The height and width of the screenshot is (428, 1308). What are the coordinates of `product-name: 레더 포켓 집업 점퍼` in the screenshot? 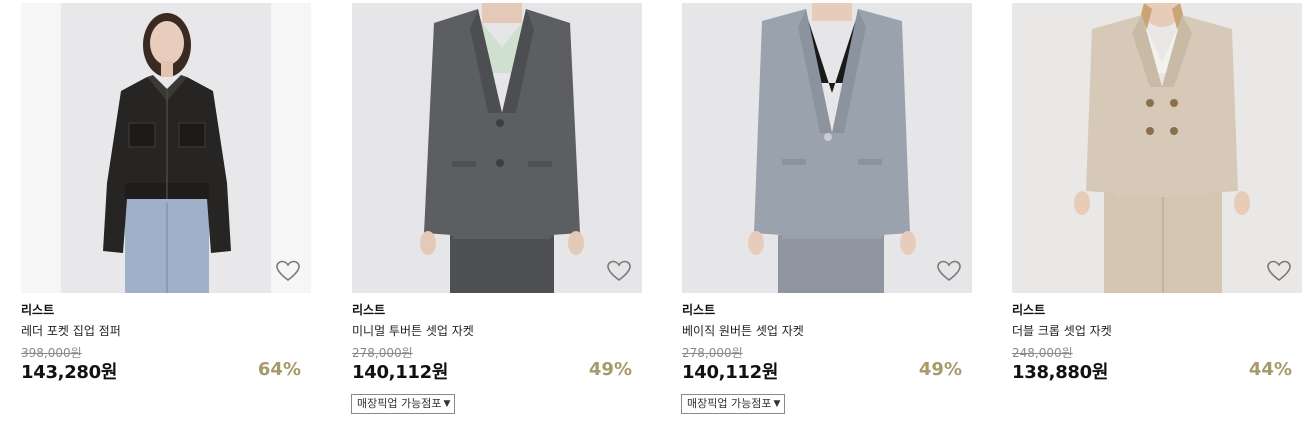 It's located at (71, 330).